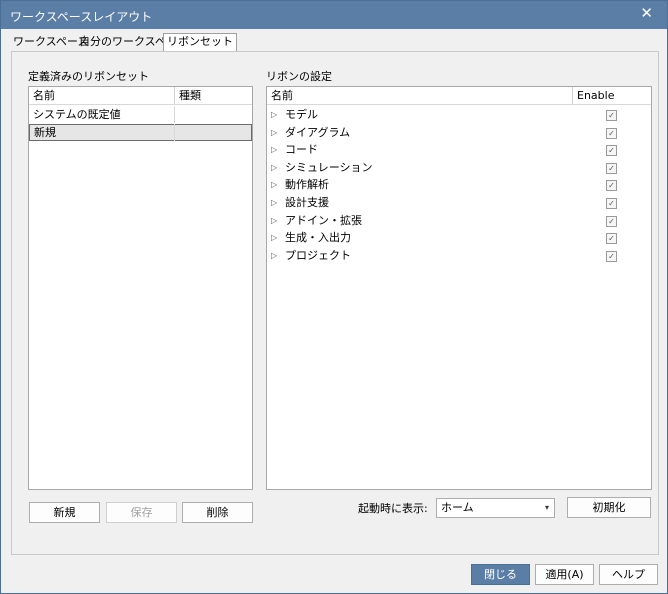 The image size is (668, 594). What do you see at coordinates (301, 114) in the screenshot?
I see `tree-item-label: モデル` at bounding box center [301, 114].